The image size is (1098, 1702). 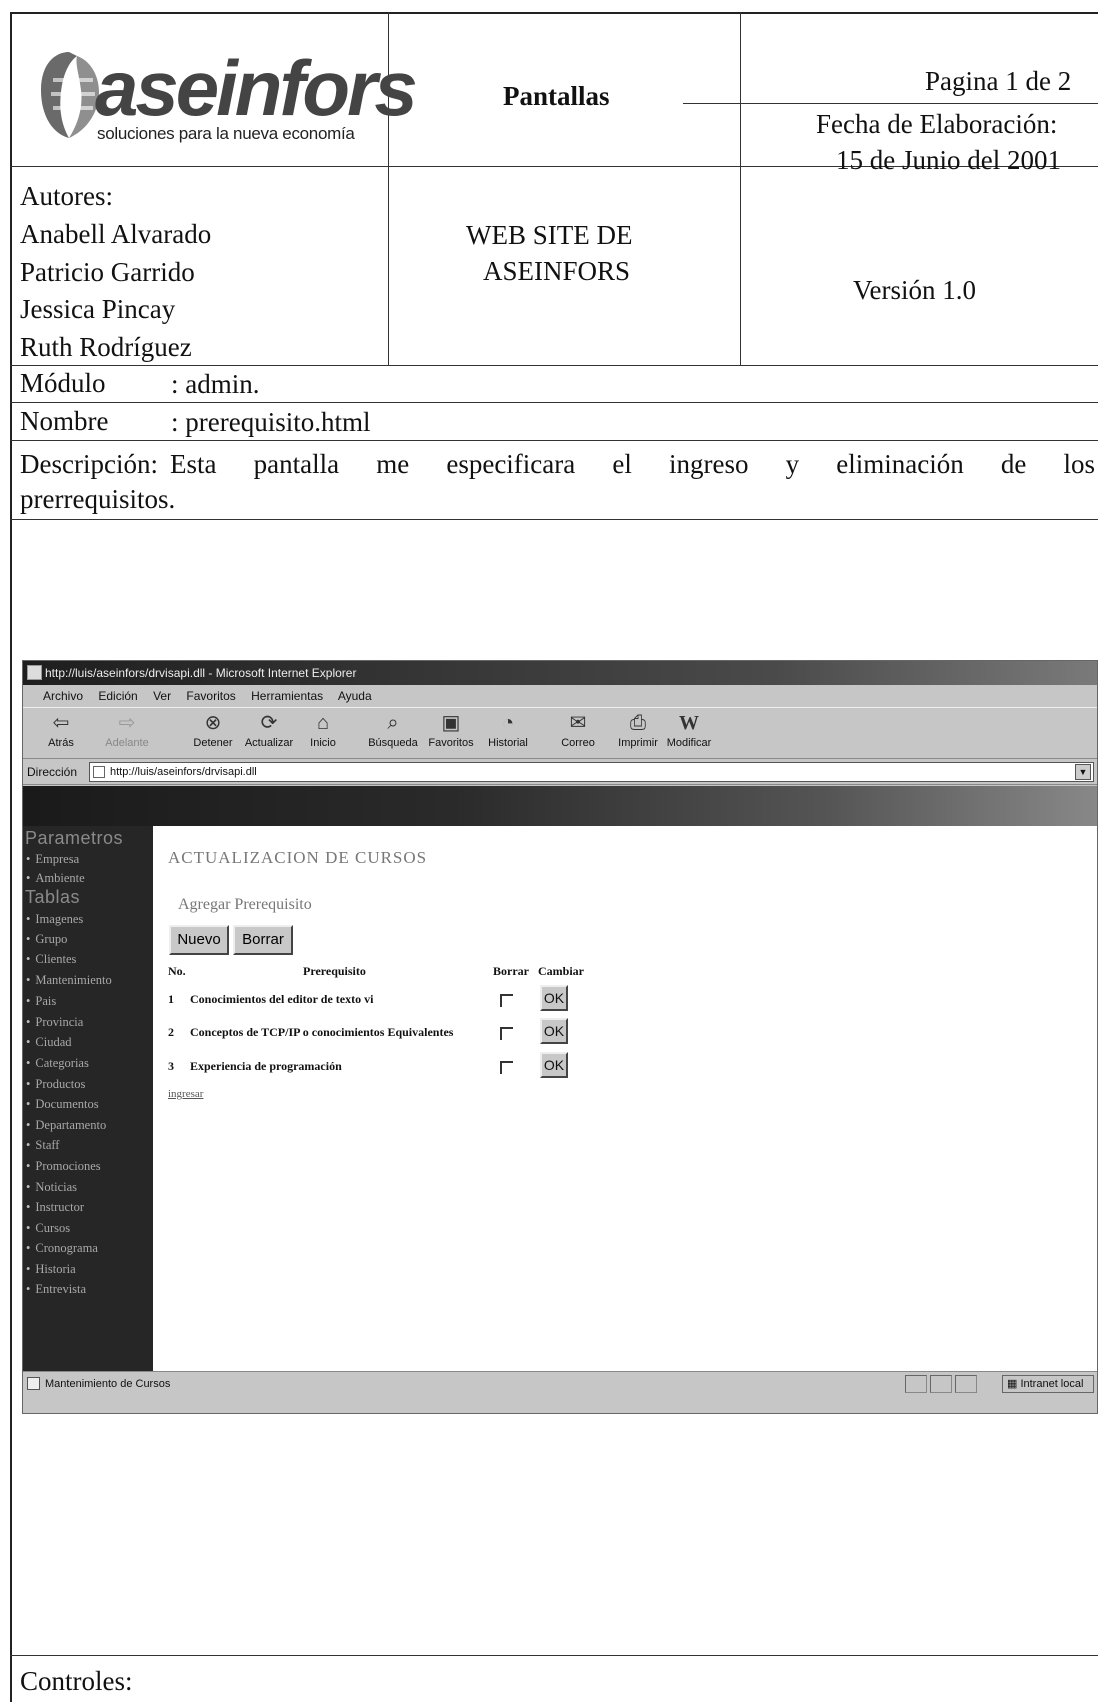 I want to click on back-label: Atrás, so click(x=61, y=743).